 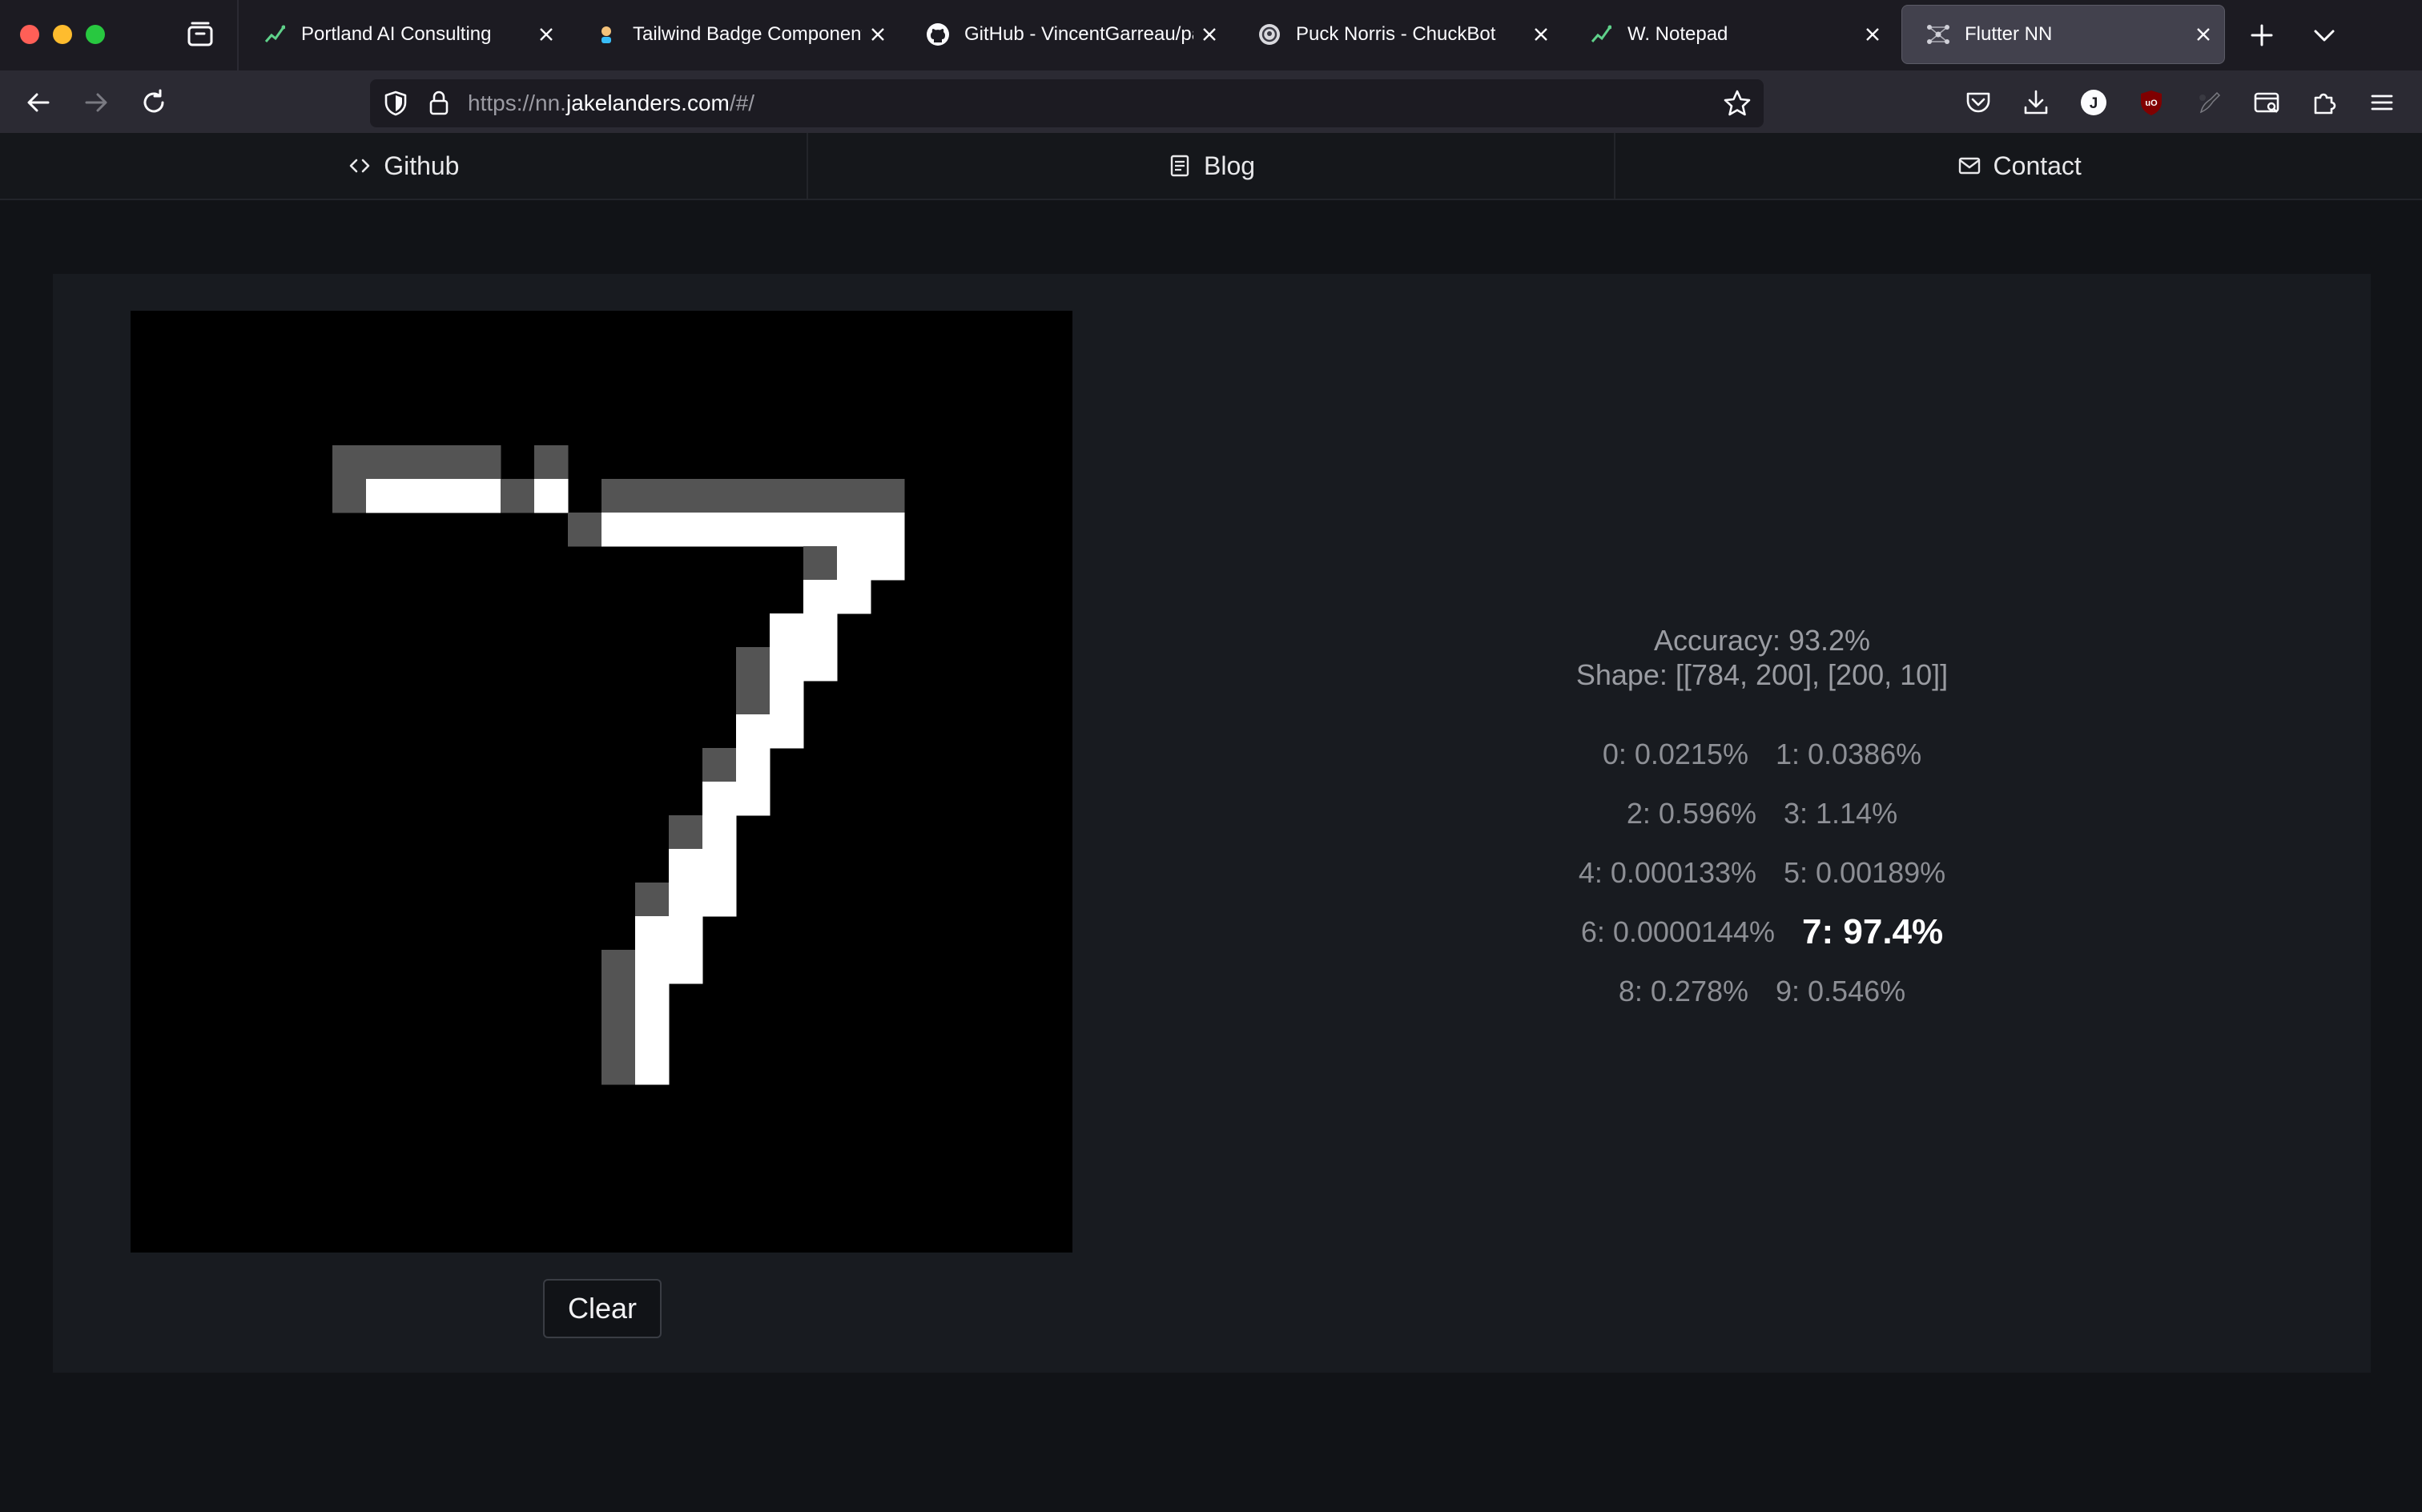 What do you see at coordinates (2009, 34) in the screenshot?
I see `tab-title: Flutter NN` at bounding box center [2009, 34].